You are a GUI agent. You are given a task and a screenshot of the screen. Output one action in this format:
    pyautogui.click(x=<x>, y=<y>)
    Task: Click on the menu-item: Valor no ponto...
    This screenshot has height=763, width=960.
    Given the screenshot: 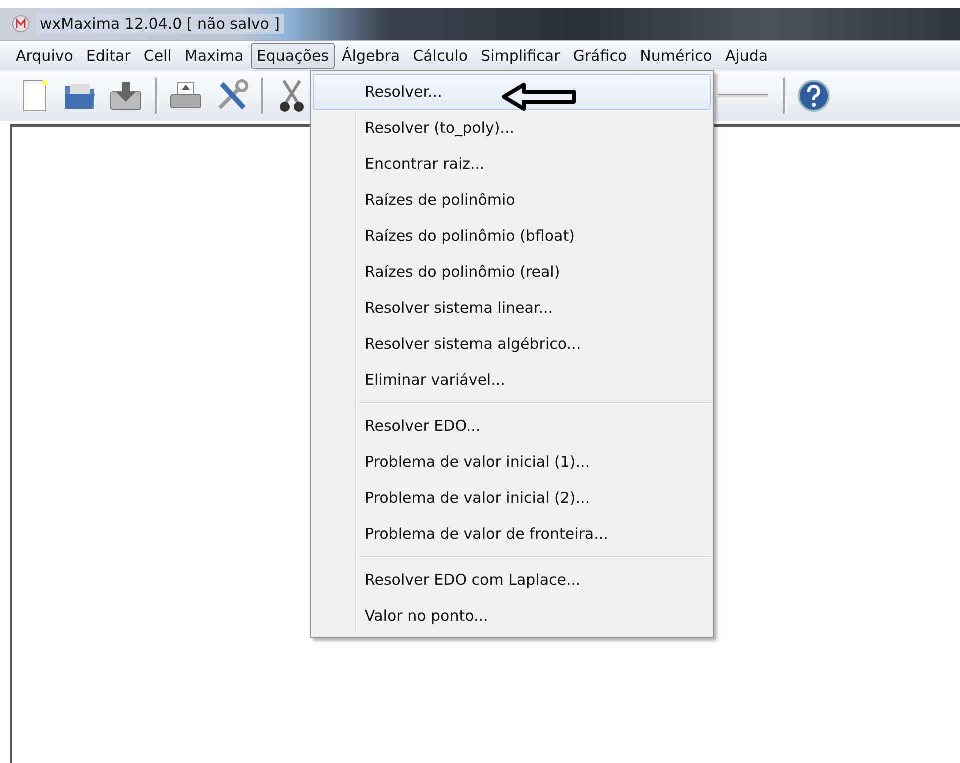 What is the action you would take?
    pyautogui.click(x=512, y=616)
    